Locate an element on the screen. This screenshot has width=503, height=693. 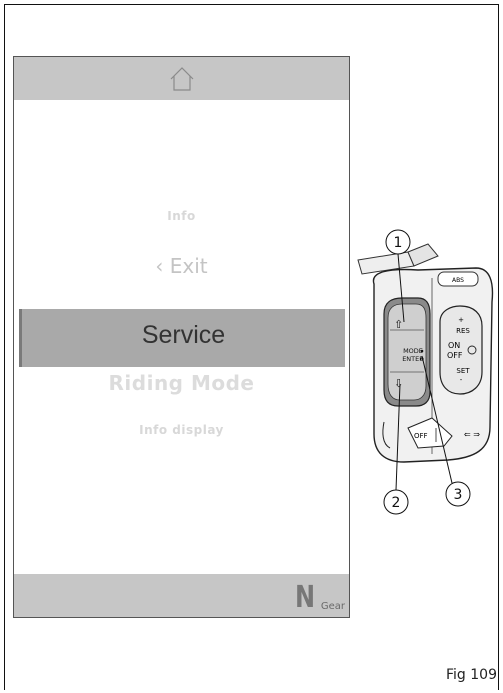
display-footer: N Gear is located at coordinates (181, 595).